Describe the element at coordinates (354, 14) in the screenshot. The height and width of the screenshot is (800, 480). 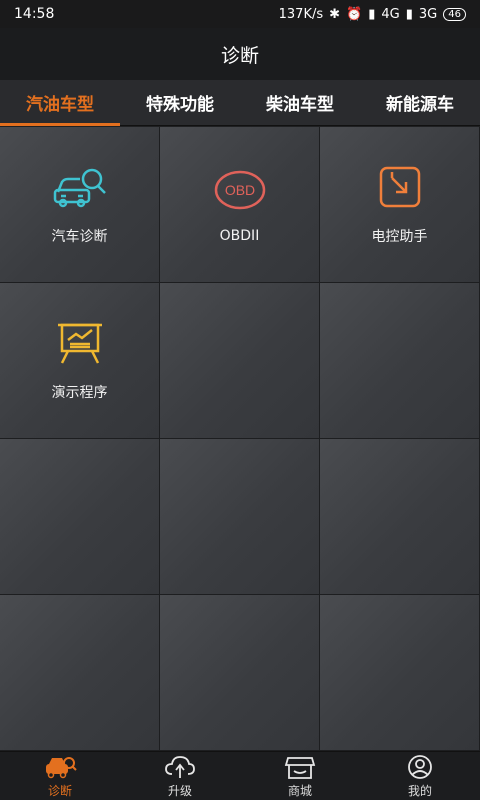
I see `alarm-icon: ⏰` at that location.